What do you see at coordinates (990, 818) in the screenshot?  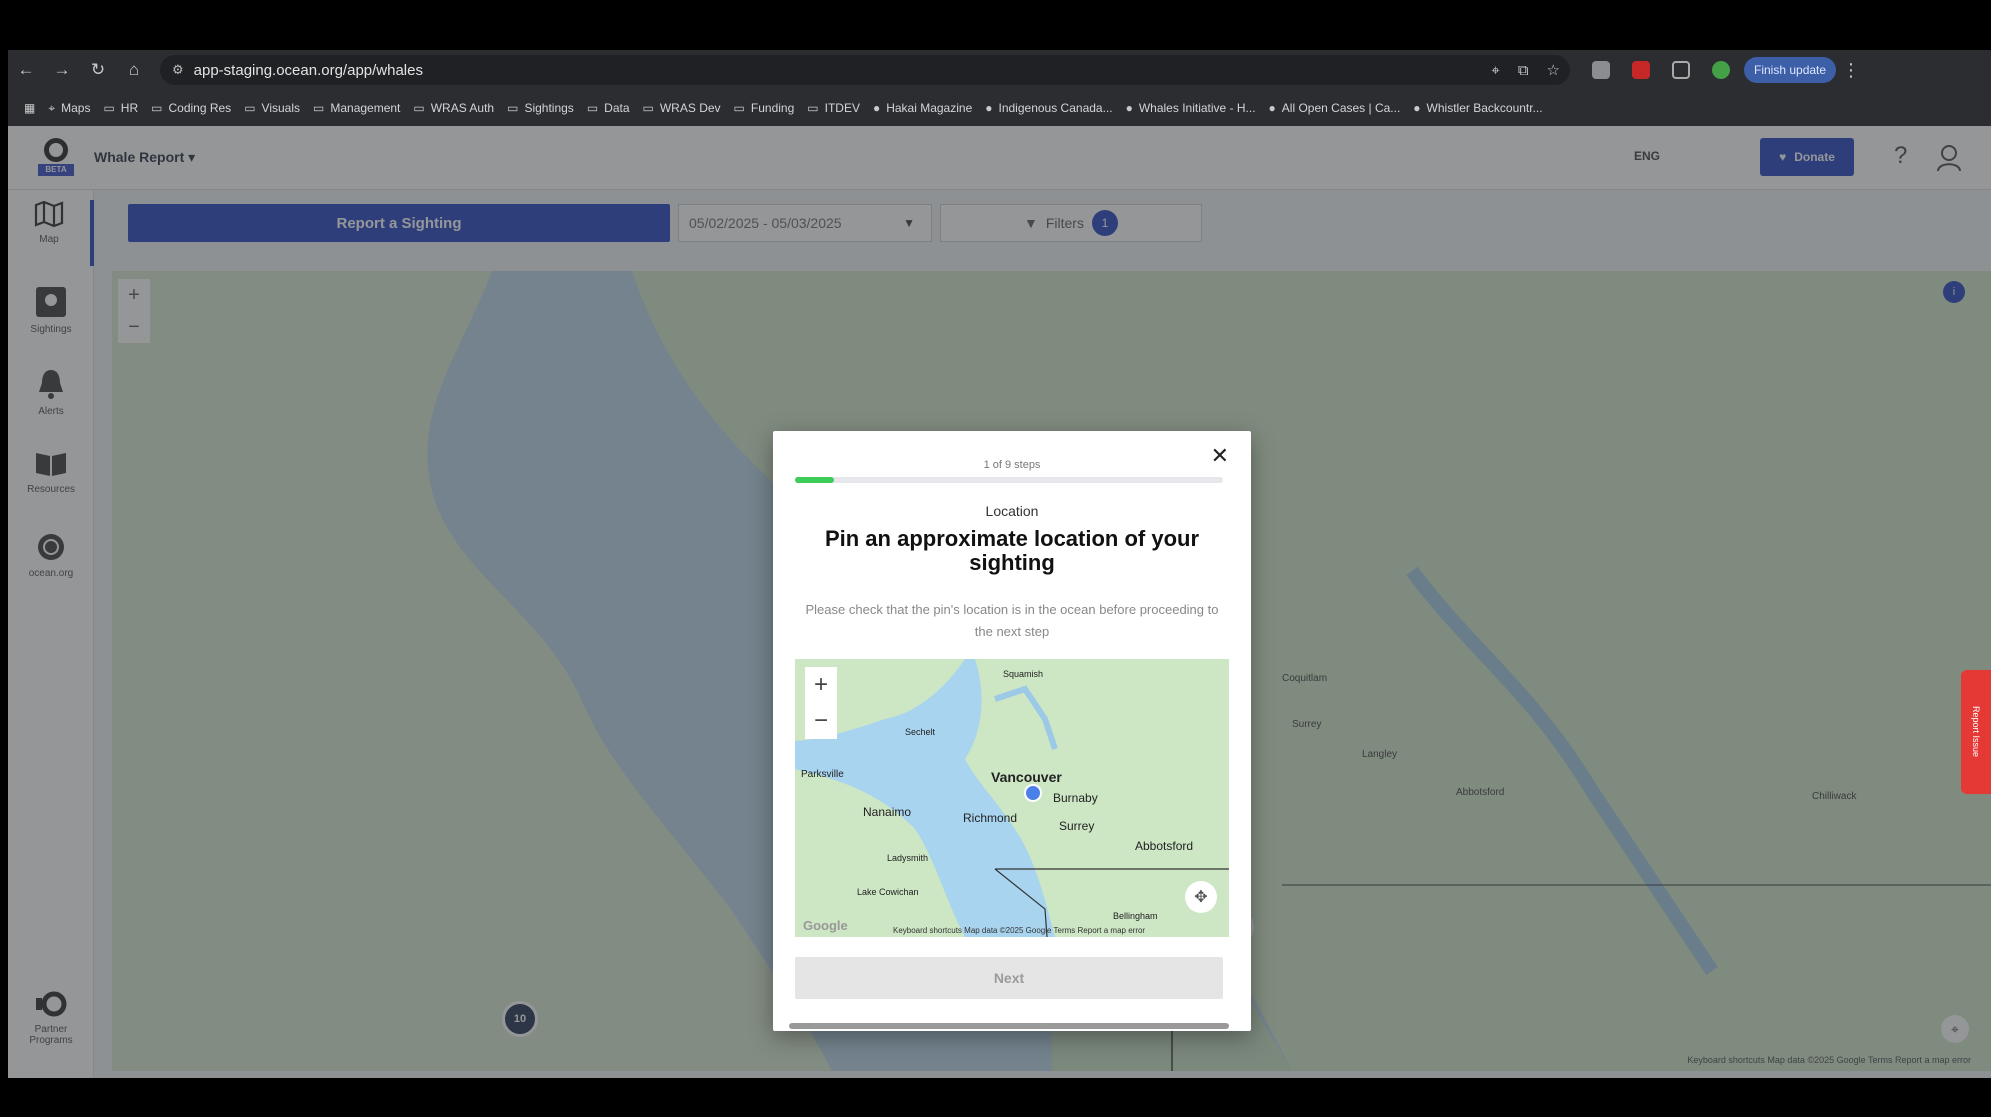 I see `city-label: Richmond` at bounding box center [990, 818].